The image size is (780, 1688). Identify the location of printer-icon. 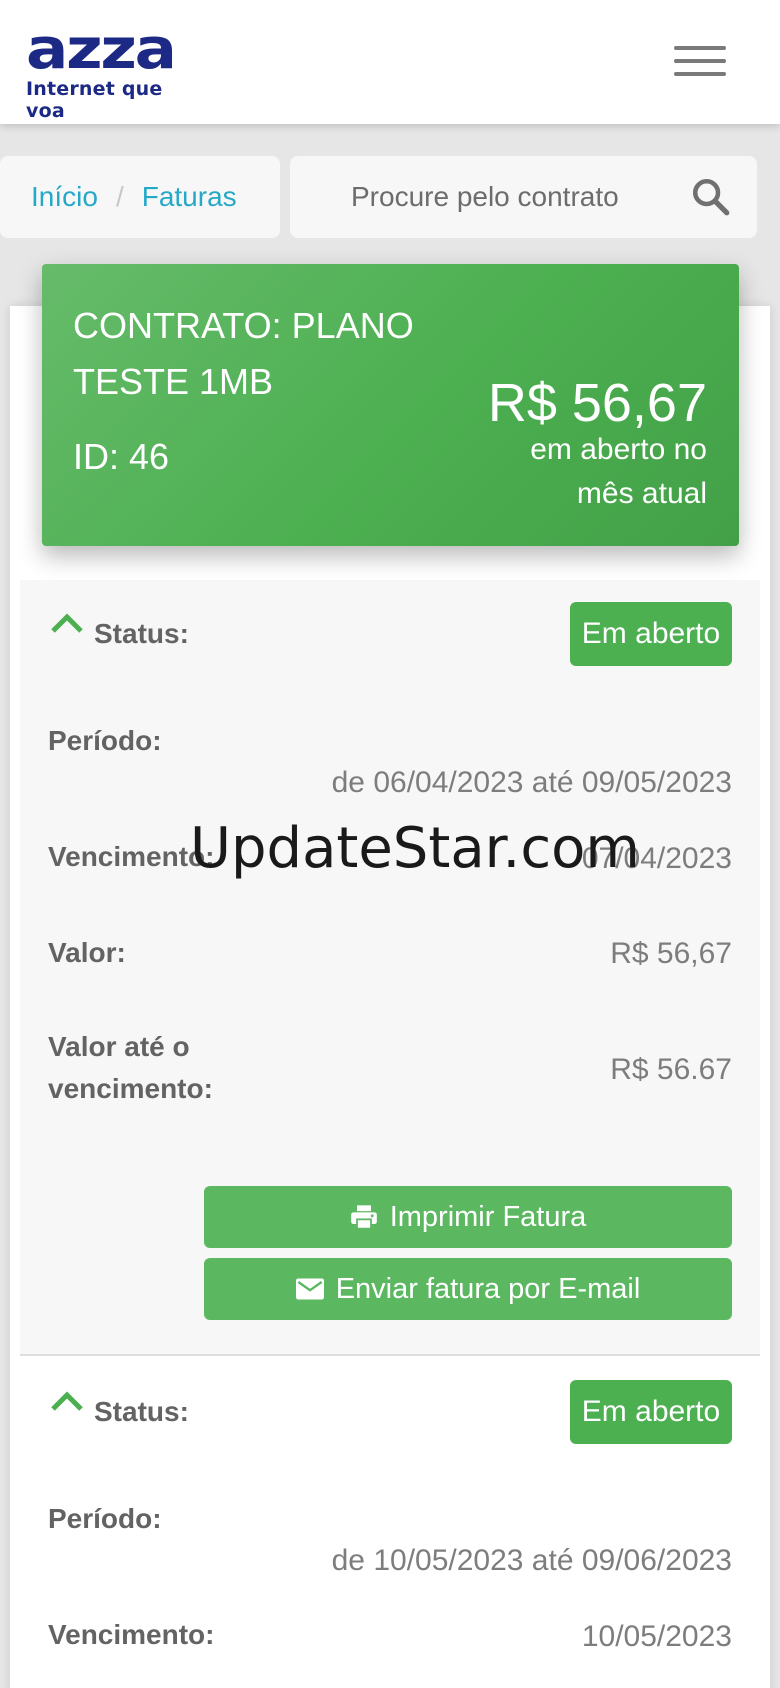
(363, 1217).